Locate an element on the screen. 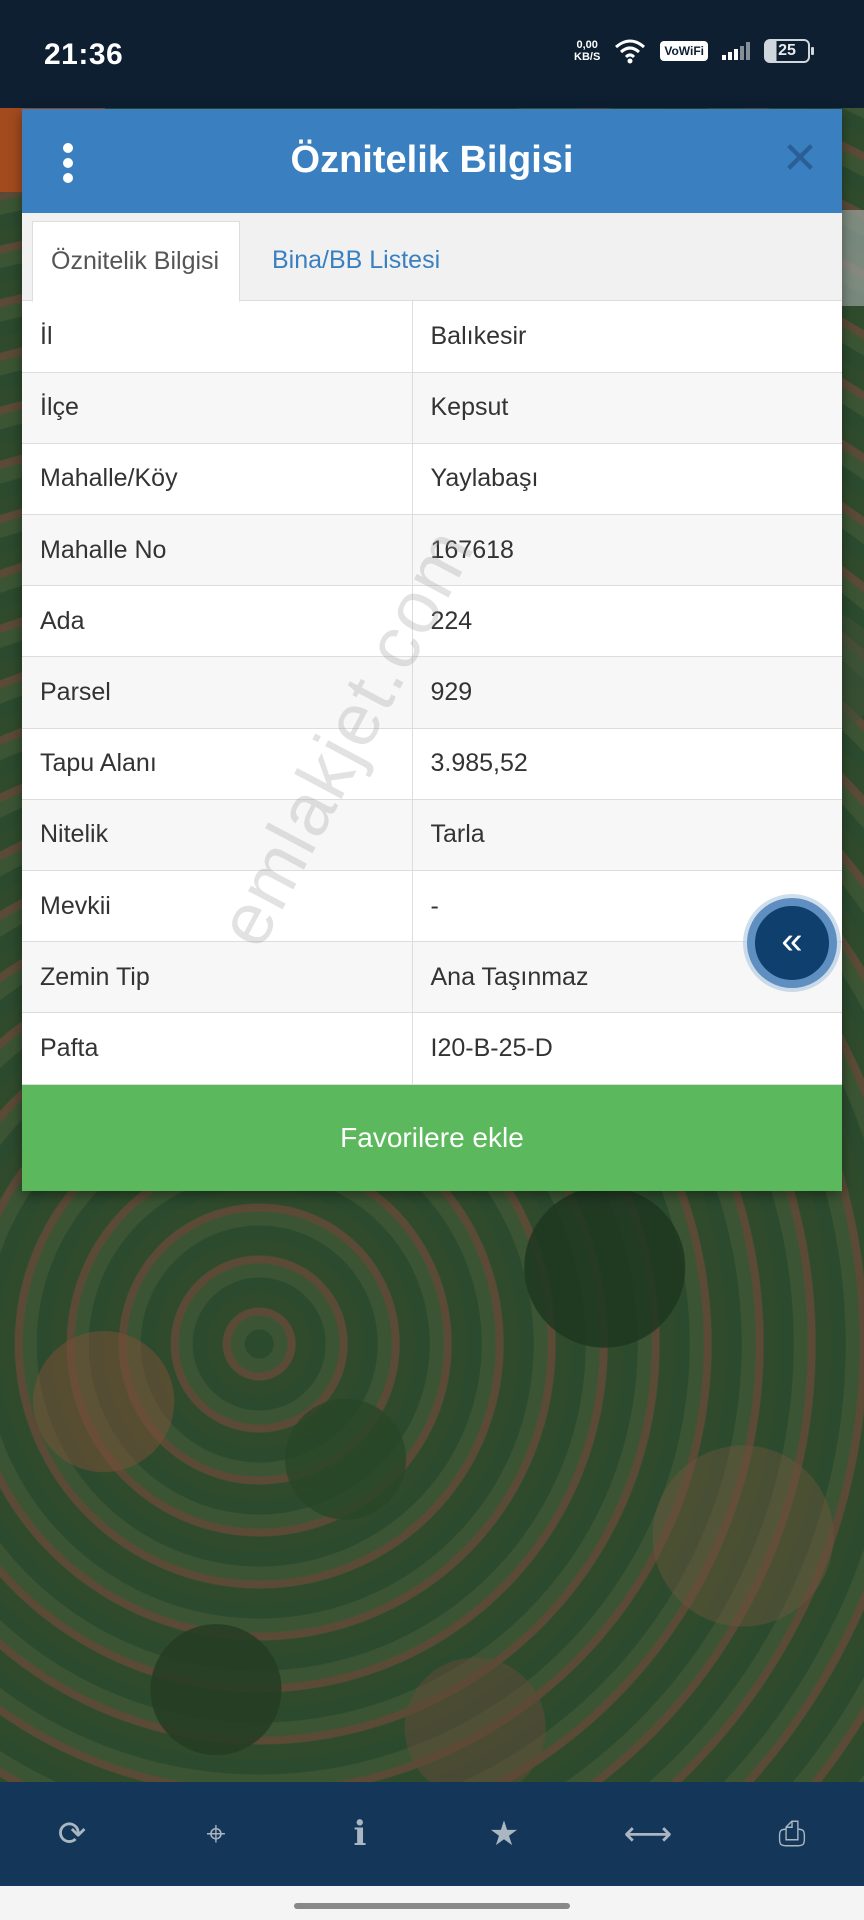 This screenshot has width=864, height=1920. signal-icon is located at coordinates (736, 51).